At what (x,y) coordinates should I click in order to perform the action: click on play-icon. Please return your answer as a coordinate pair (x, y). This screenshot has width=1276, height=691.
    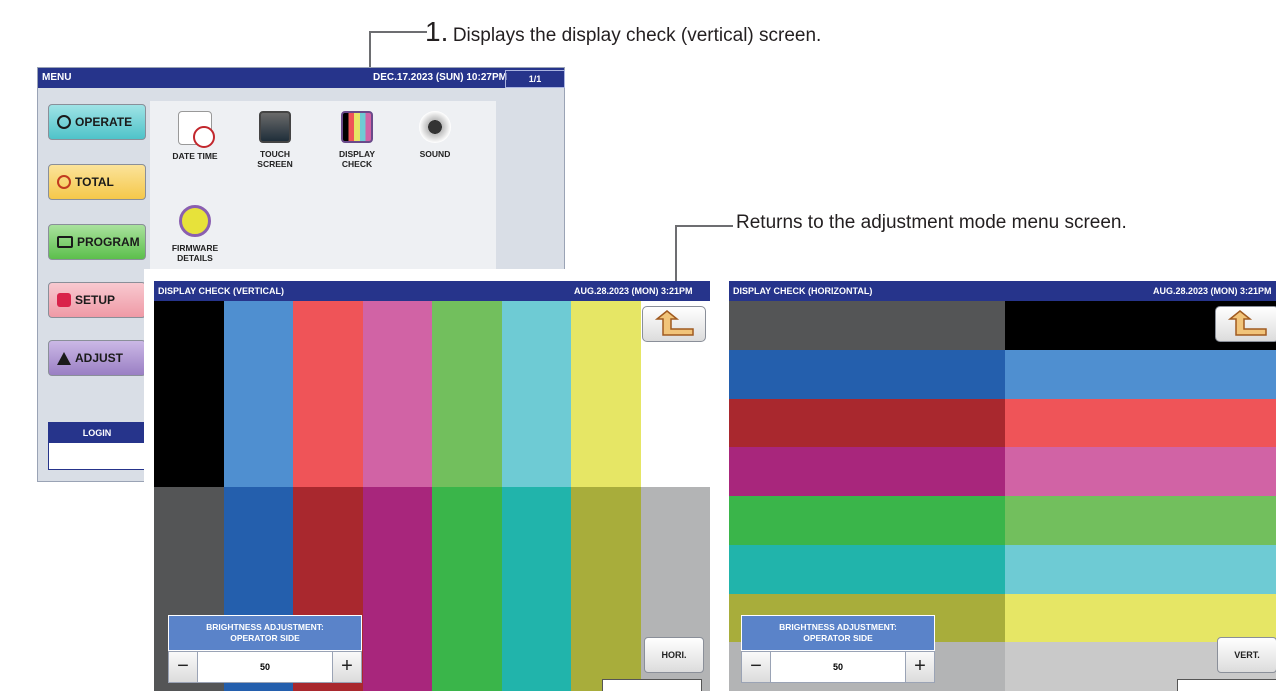
    Looking at the image, I should click on (64, 122).